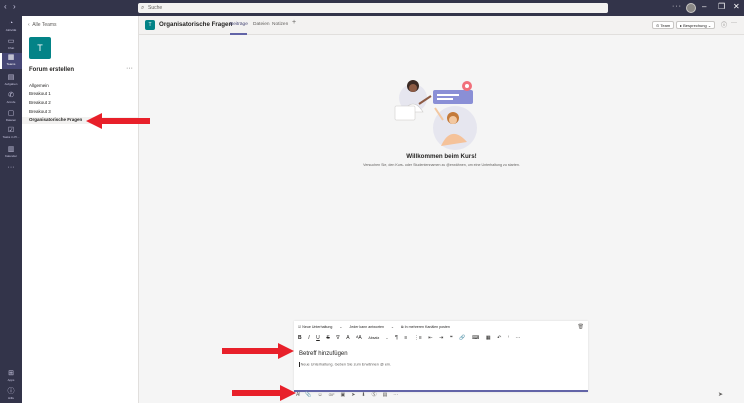 This screenshot has width=744, height=403. I want to click on tab-files: Dateien, so click(261, 24).